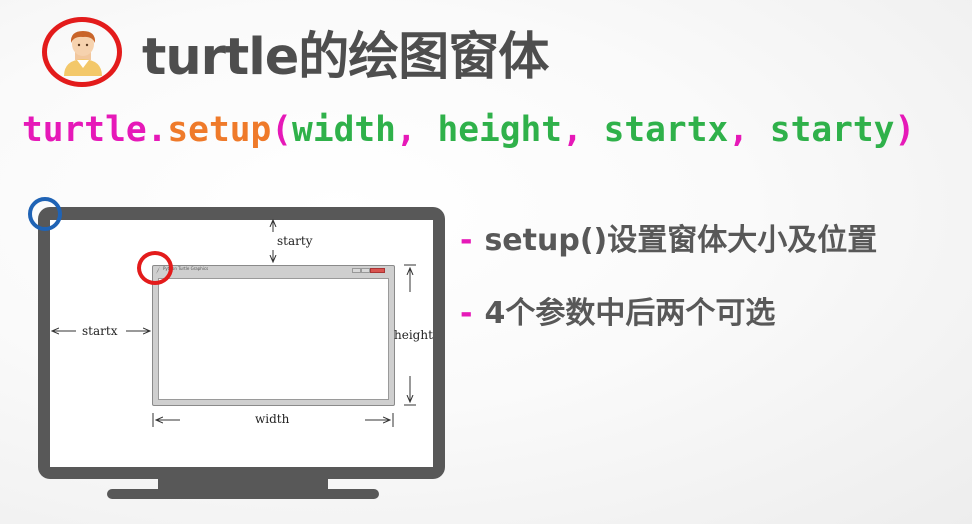 The image size is (972, 524). Describe the element at coordinates (681, 240) in the screenshot. I see `bullet-text: setup()设置窗体大小及位置` at that location.